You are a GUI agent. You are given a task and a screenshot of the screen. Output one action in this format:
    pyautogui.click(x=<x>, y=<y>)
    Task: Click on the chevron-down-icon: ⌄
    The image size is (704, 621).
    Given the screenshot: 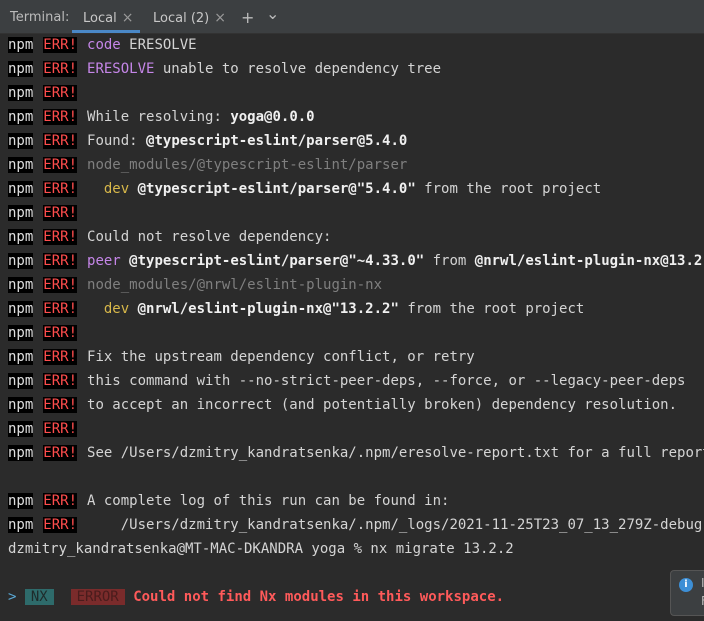 What is the action you would take?
    pyautogui.click(x=272, y=13)
    